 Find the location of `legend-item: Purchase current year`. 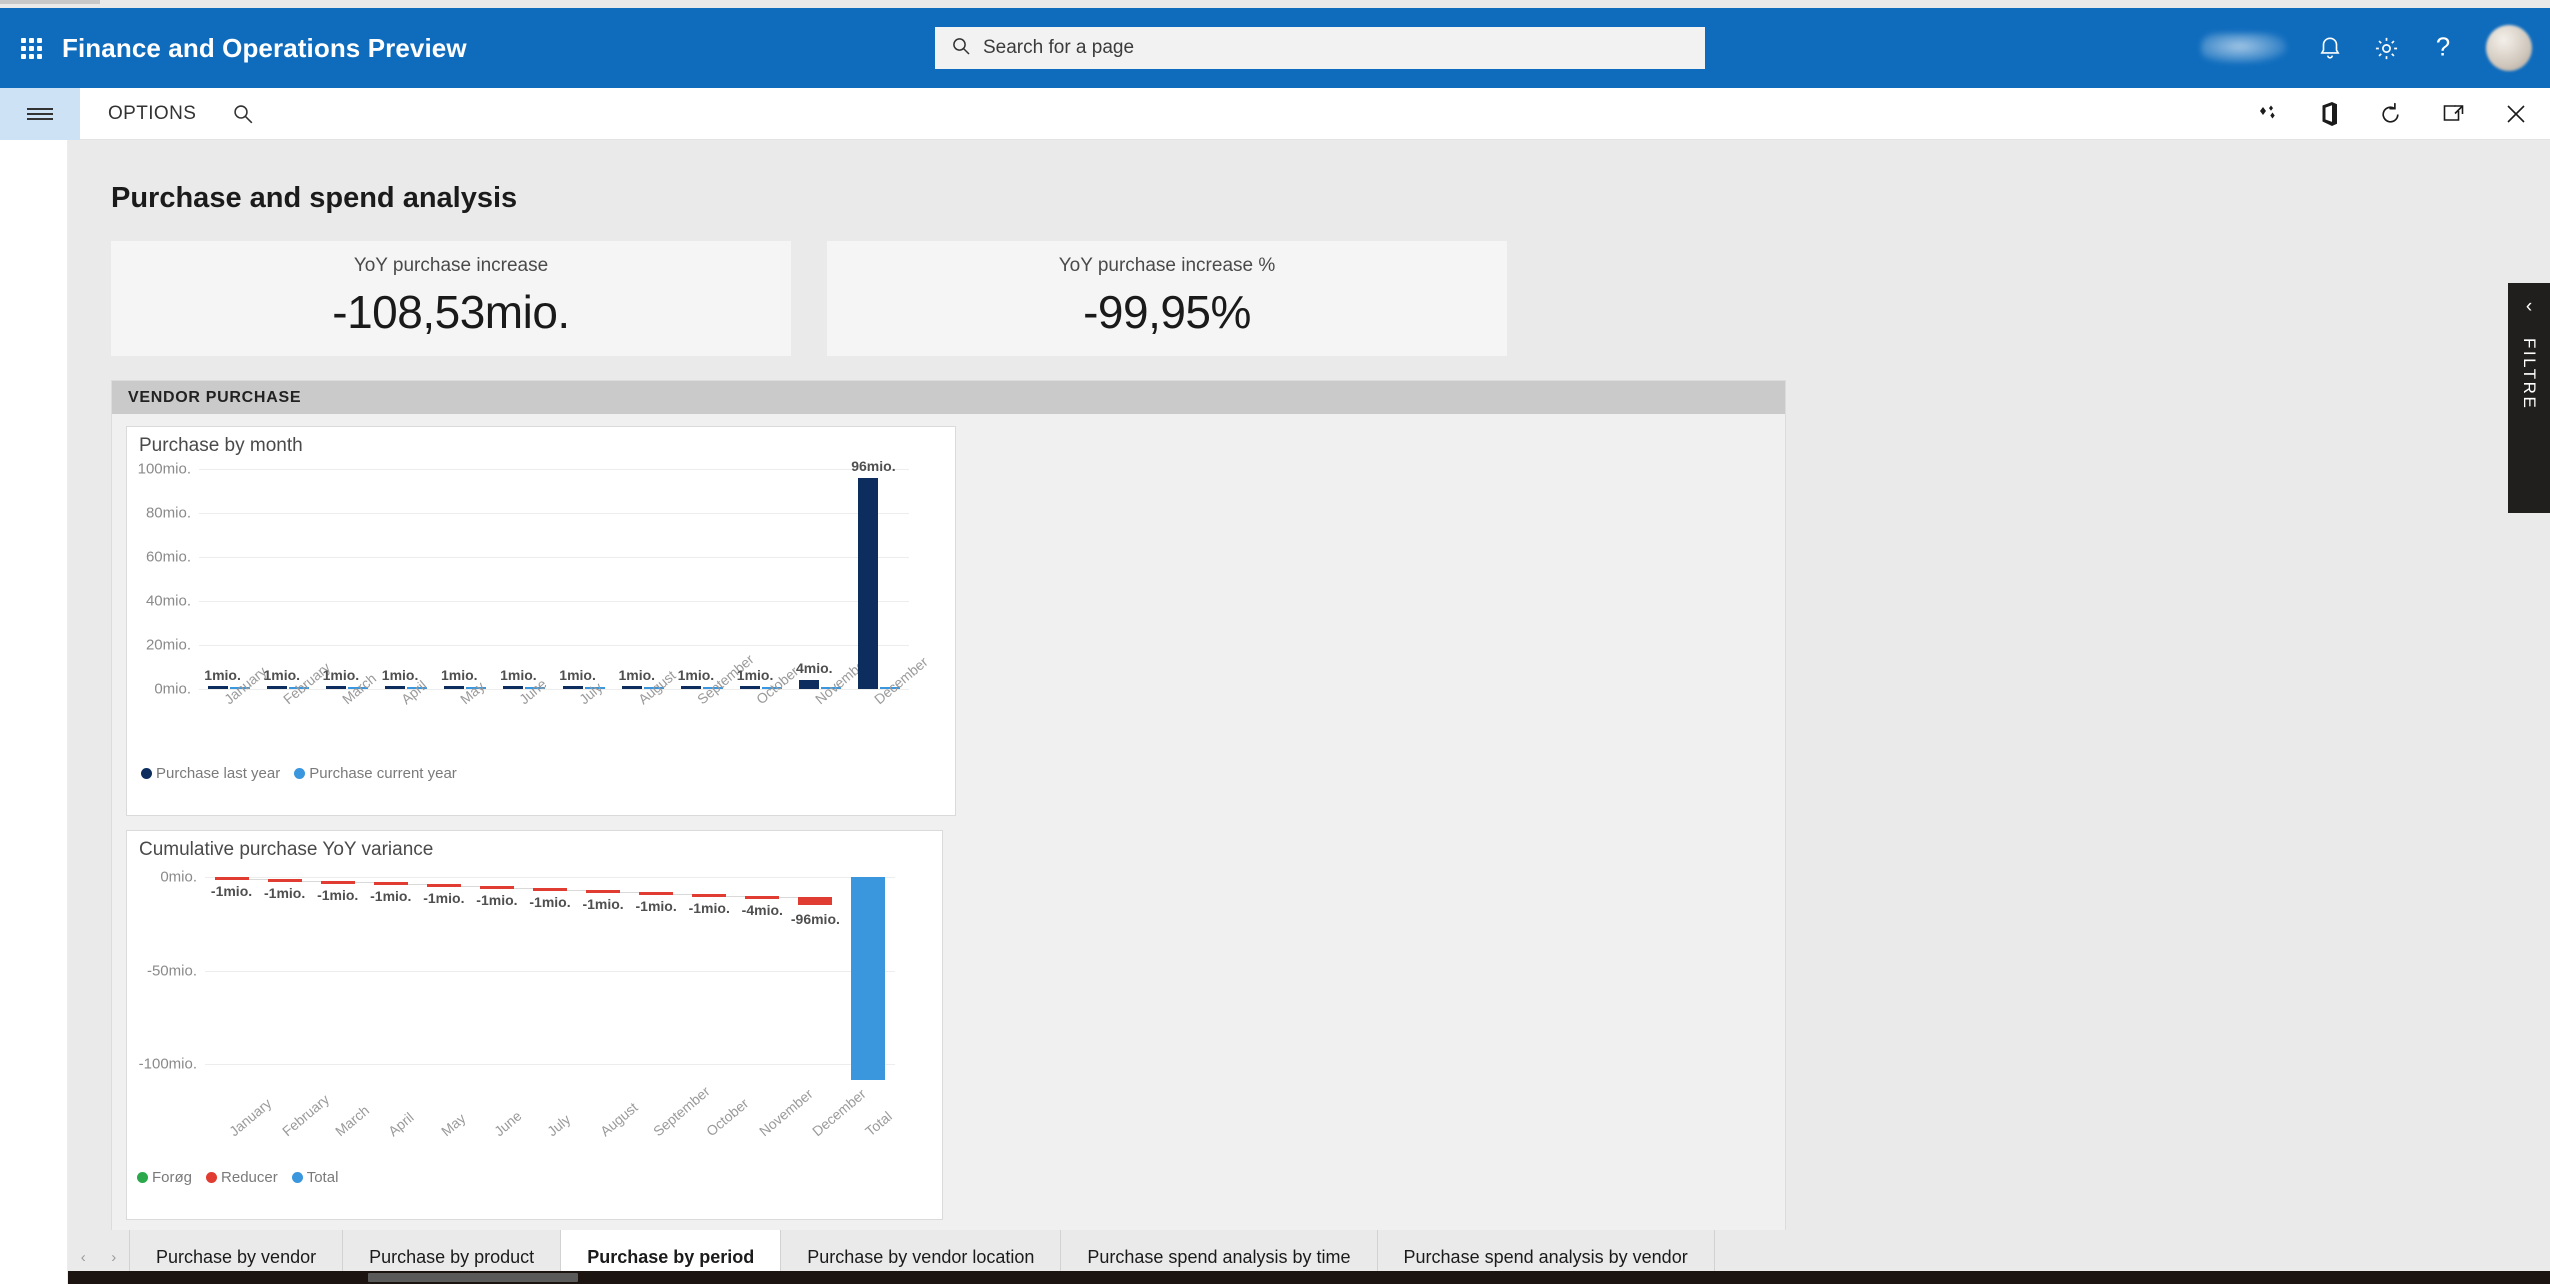

legend-item: Purchase current year is located at coordinates (375, 773).